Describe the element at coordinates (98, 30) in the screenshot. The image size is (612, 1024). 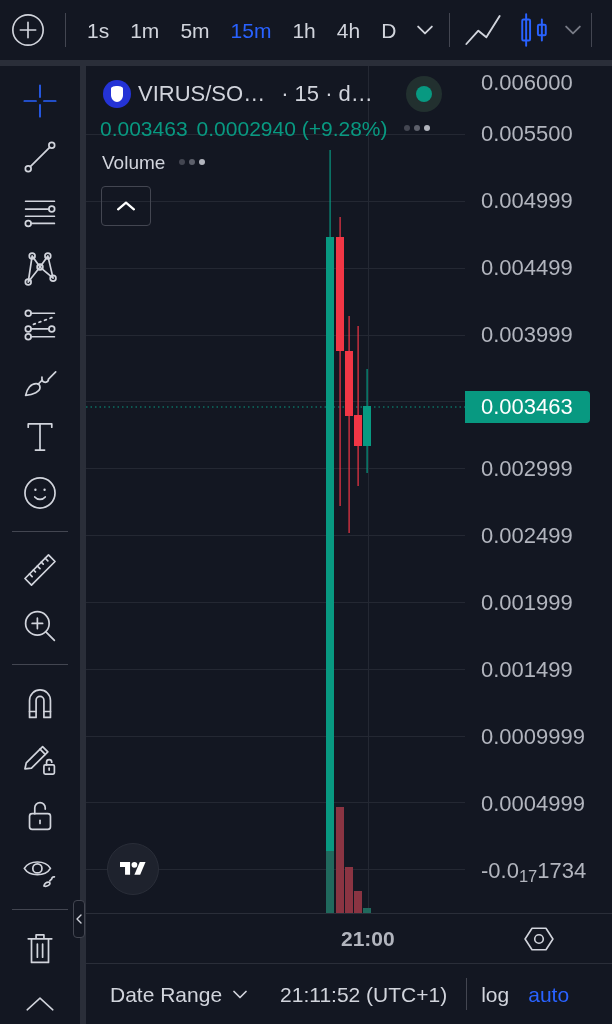
I see `interval-option: 1s` at that location.